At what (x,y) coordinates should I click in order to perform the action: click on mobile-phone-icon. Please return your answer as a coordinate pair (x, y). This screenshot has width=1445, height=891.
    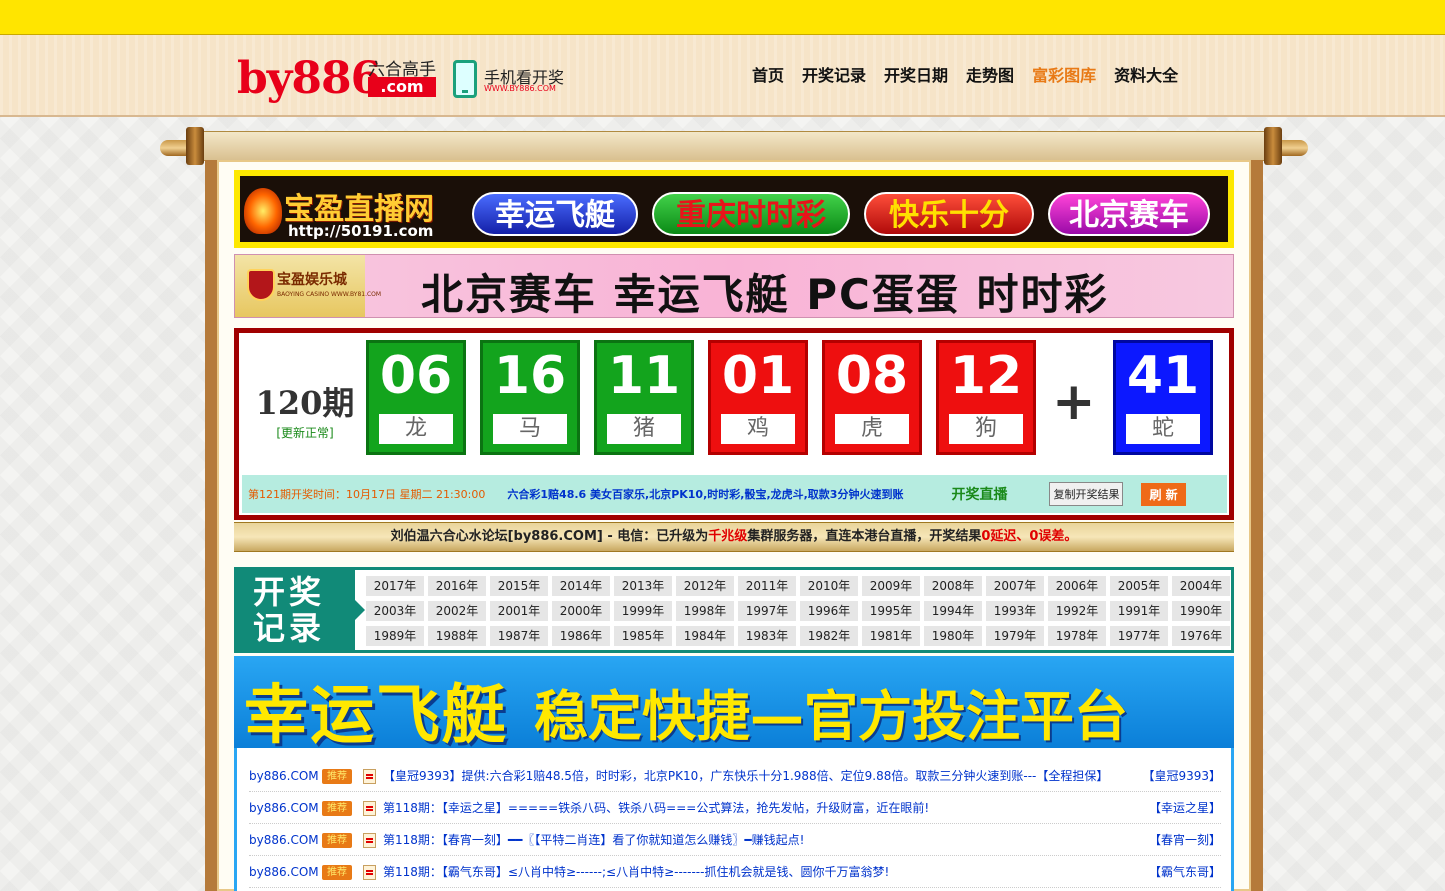
    Looking at the image, I should click on (465, 79).